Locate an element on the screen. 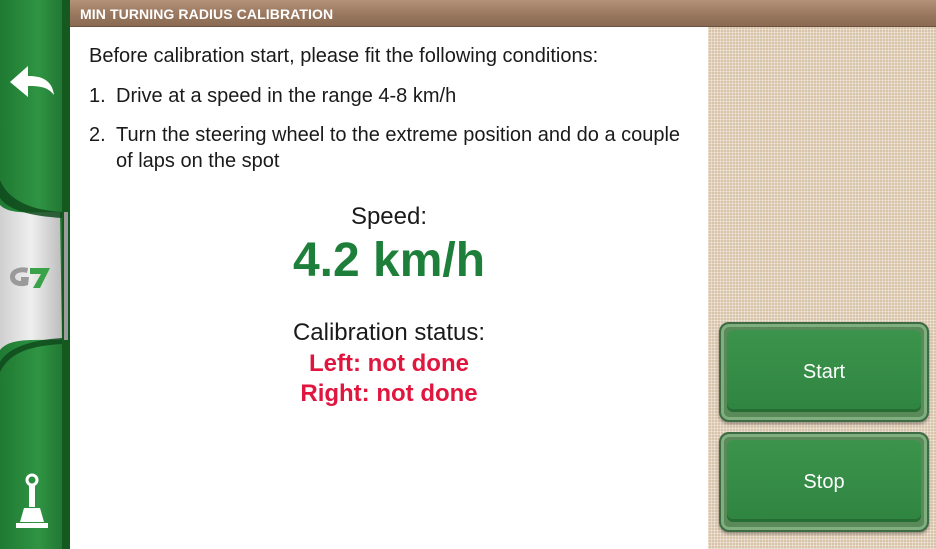  stop-button: Stop is located at coordinates (824, 482).